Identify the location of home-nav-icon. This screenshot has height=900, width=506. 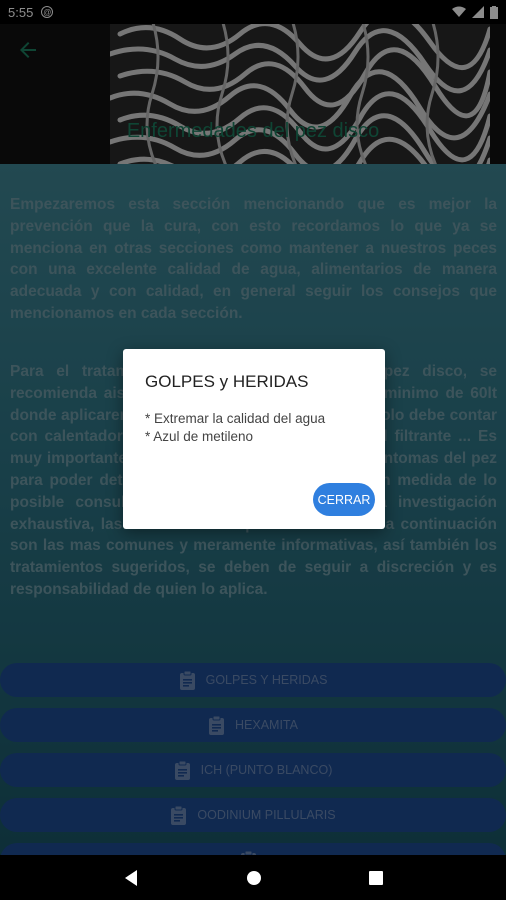
(254, 878).